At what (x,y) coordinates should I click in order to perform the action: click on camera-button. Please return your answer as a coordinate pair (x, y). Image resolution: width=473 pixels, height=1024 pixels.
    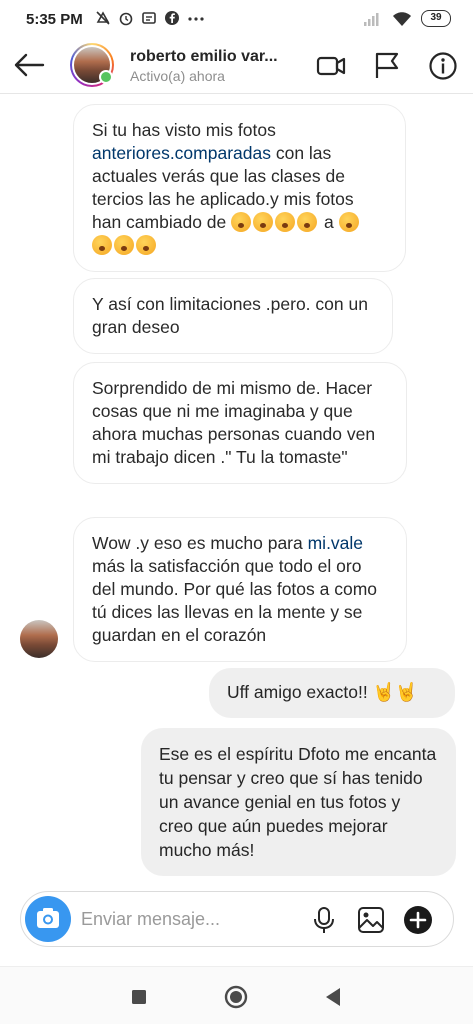
    Looking at the image, I should click on (48, 919).